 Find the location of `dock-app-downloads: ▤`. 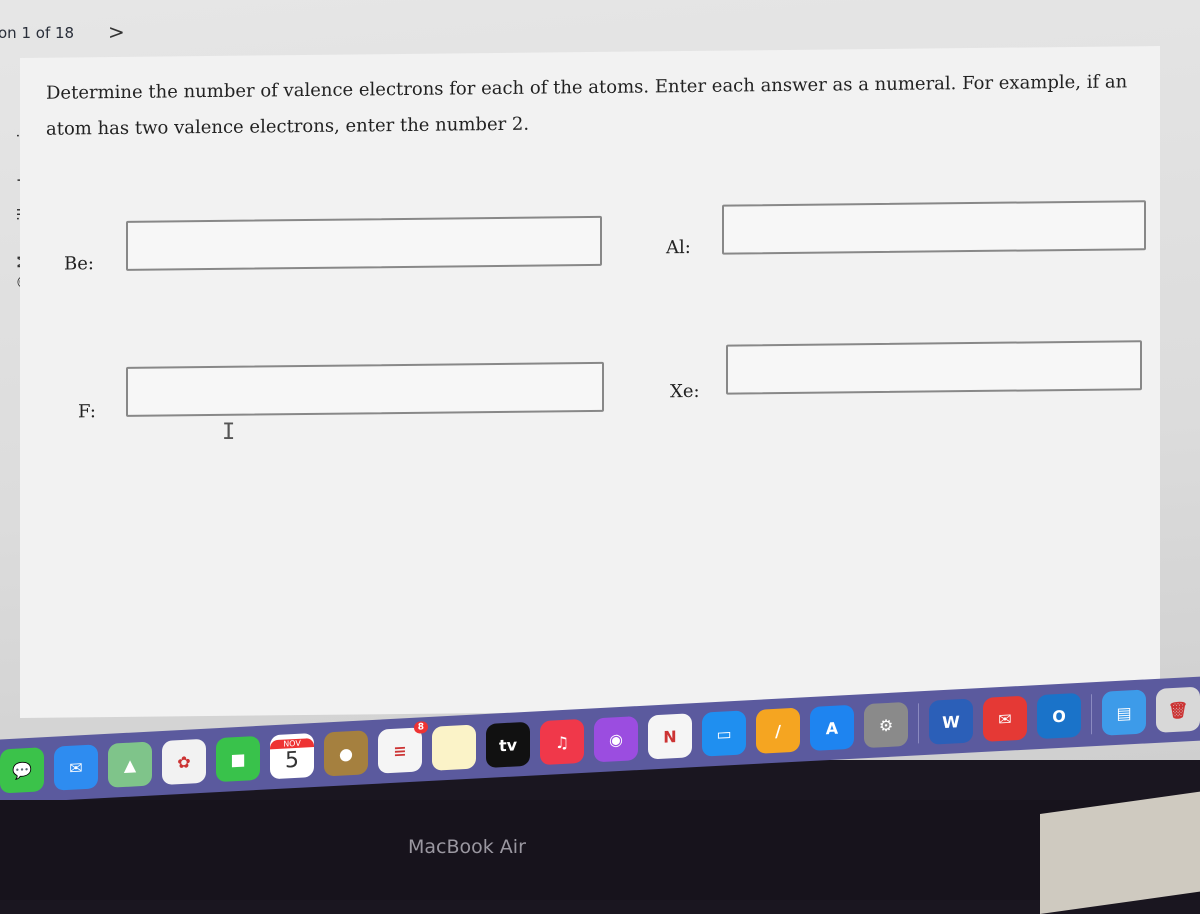

dock-app-downloads: ▤ is located at coordinates (1124, 712).